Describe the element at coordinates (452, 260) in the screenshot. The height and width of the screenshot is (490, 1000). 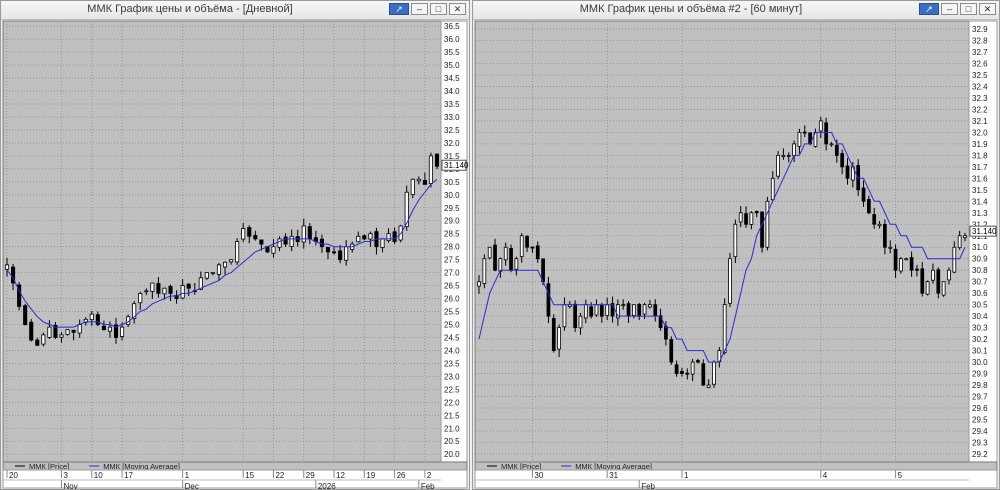
I see `y-tick-label: 27.5` at that location.